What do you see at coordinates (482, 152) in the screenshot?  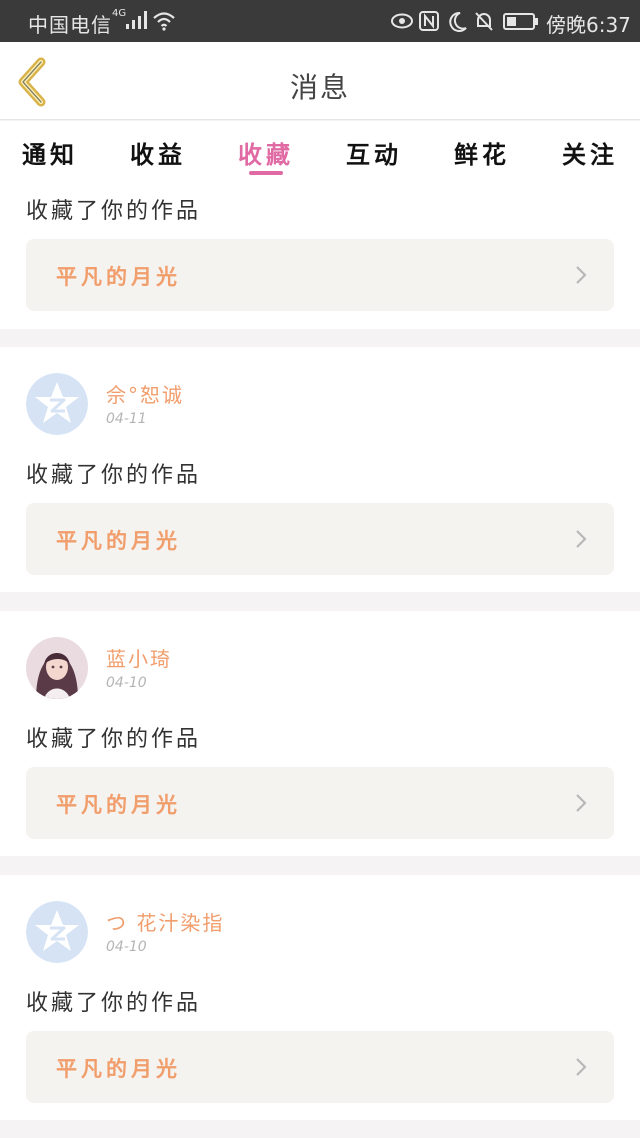 I see `tab-flowers: 鲜花` at bounding box center [482, 152].